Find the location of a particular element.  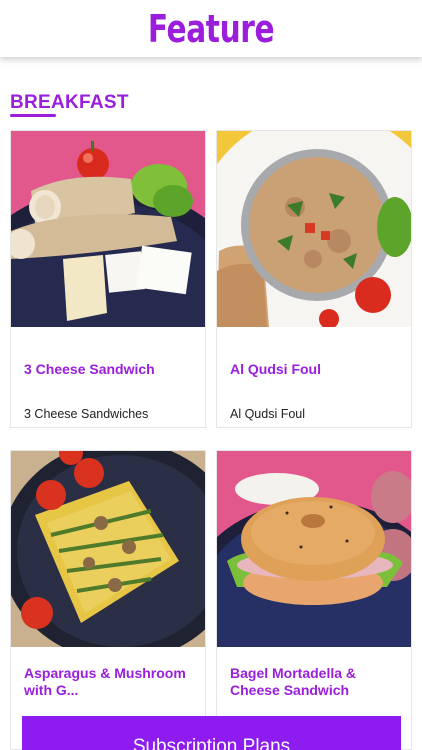

item-title: Bagel Mortadella & Cheese Sandwich is located at coordinates (293, 681).